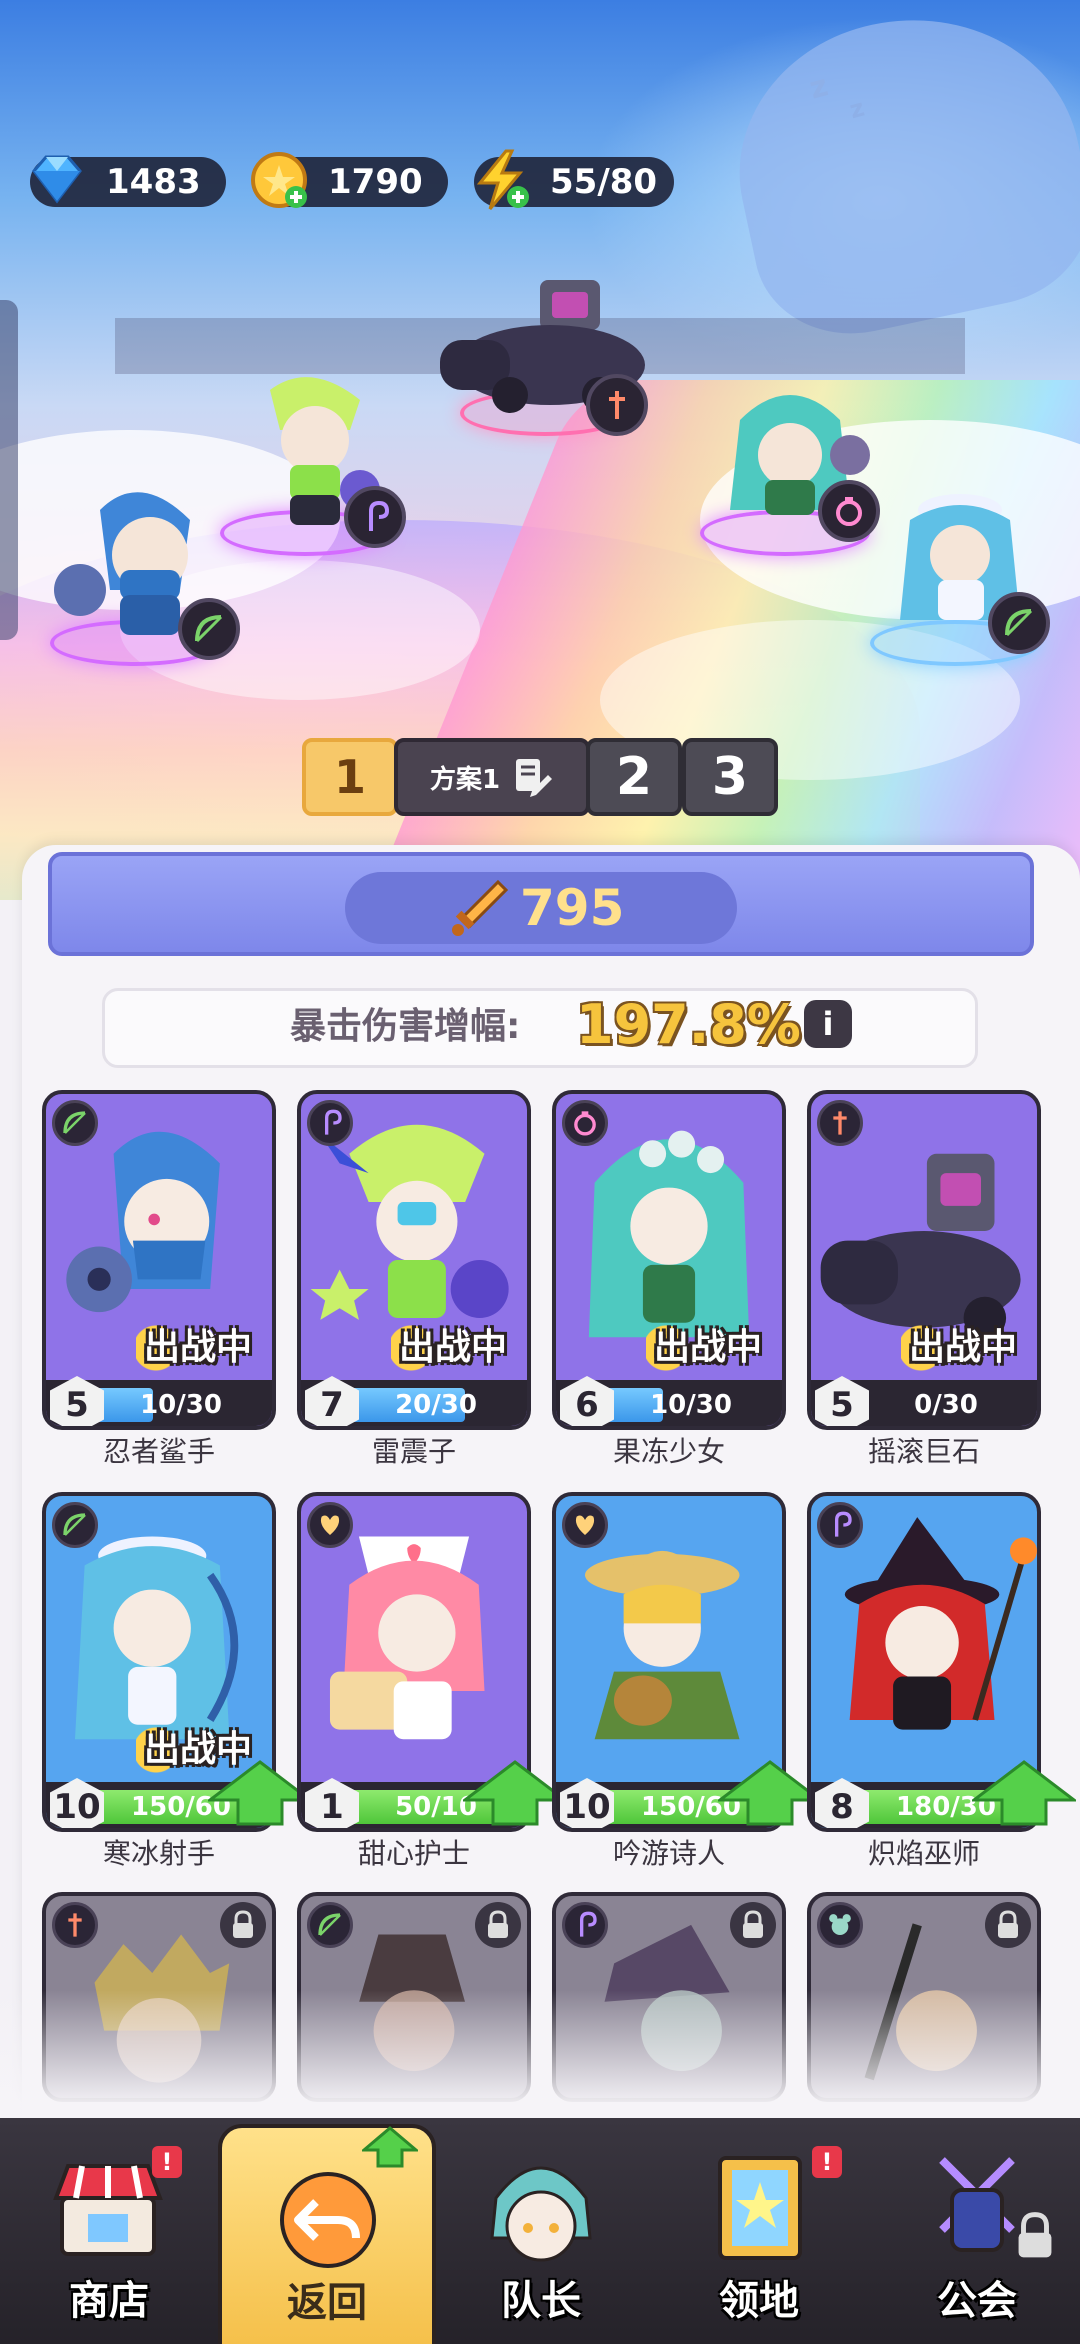 This screenshot has height=2344, width=1080. I want to click on field-hero-thunder, so click(320, 470).